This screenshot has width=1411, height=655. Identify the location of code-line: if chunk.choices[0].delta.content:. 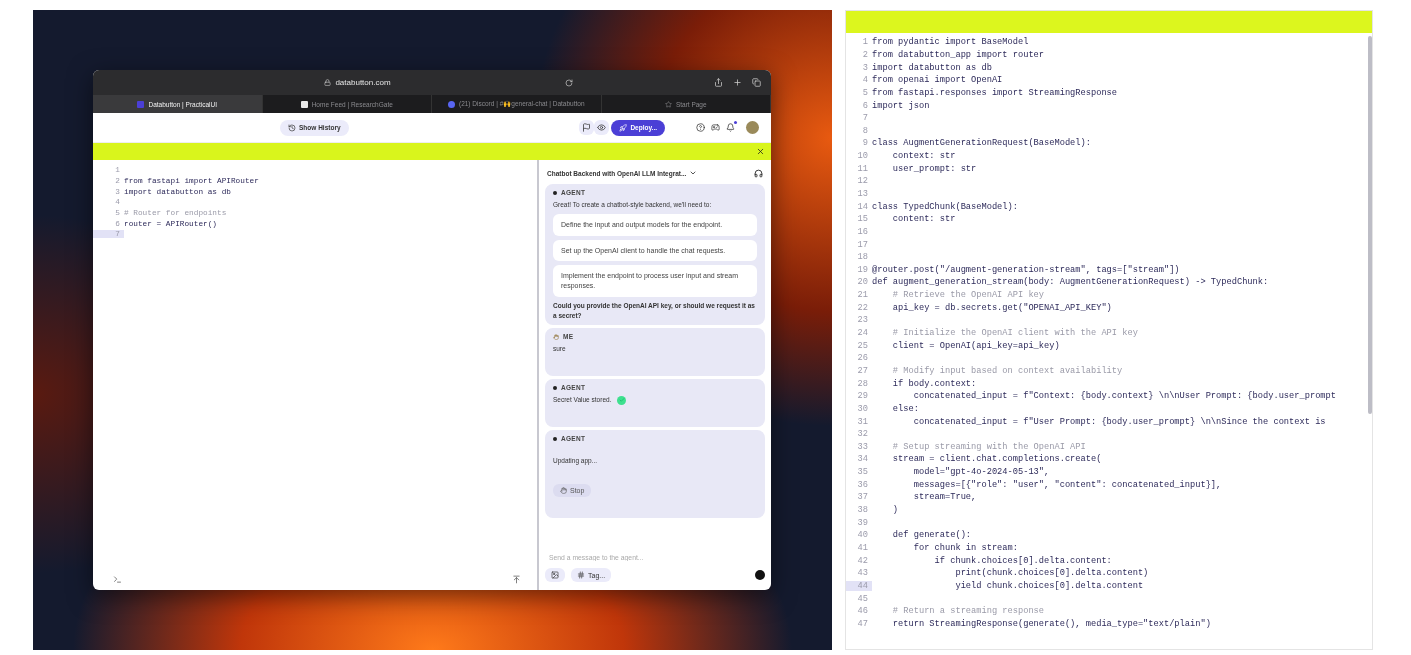
(1022, 560).